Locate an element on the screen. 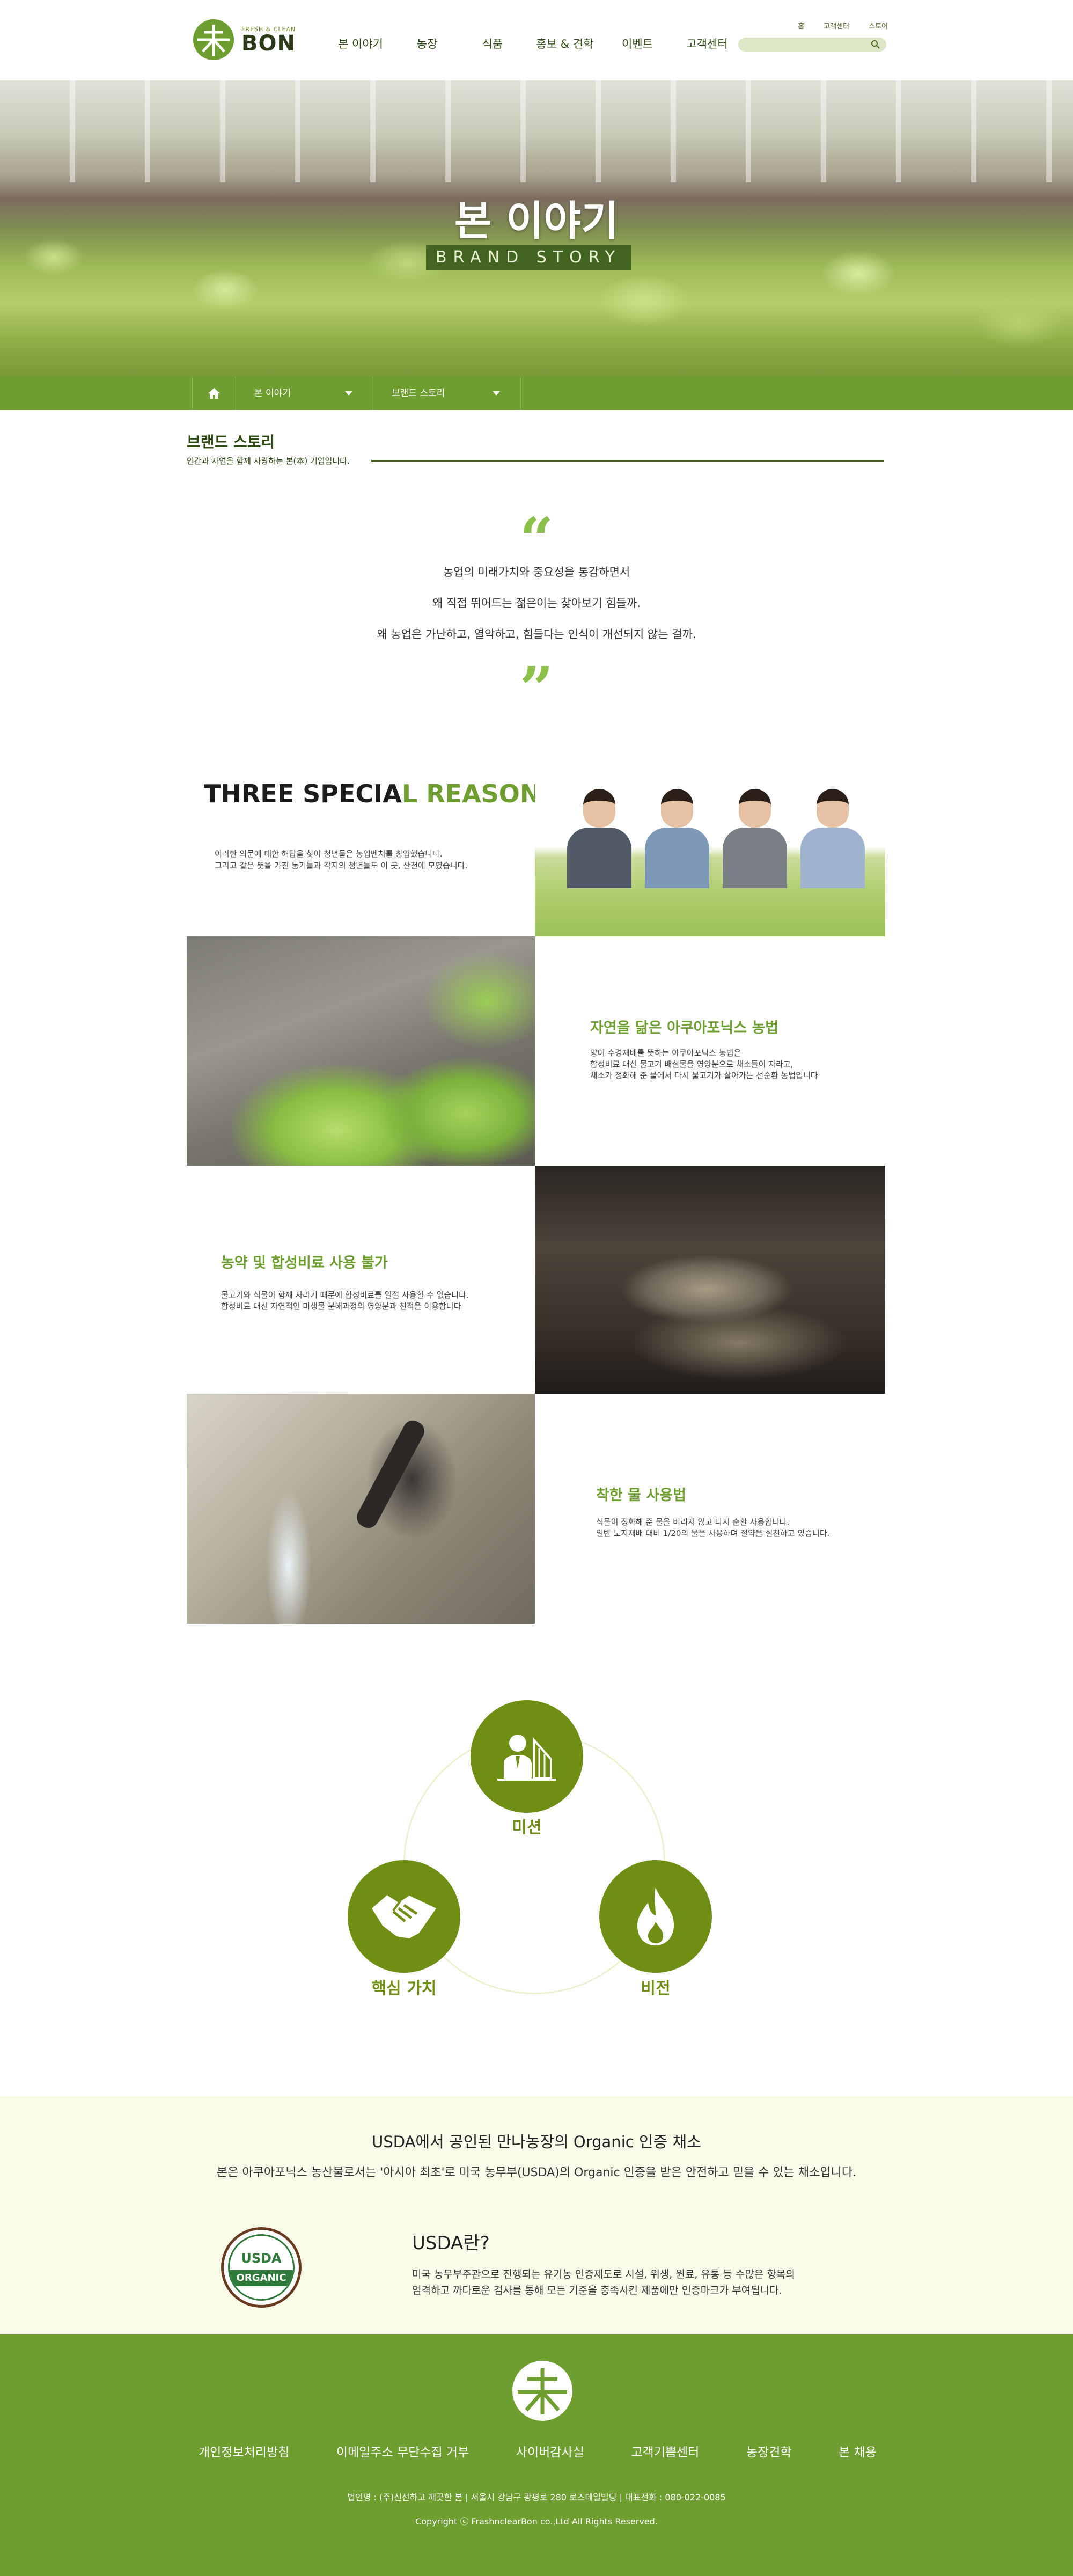 Image resolution: width=1073 pixels, height=2576 pixels. water-pipe-photo is located at coordinates (361, 1509).